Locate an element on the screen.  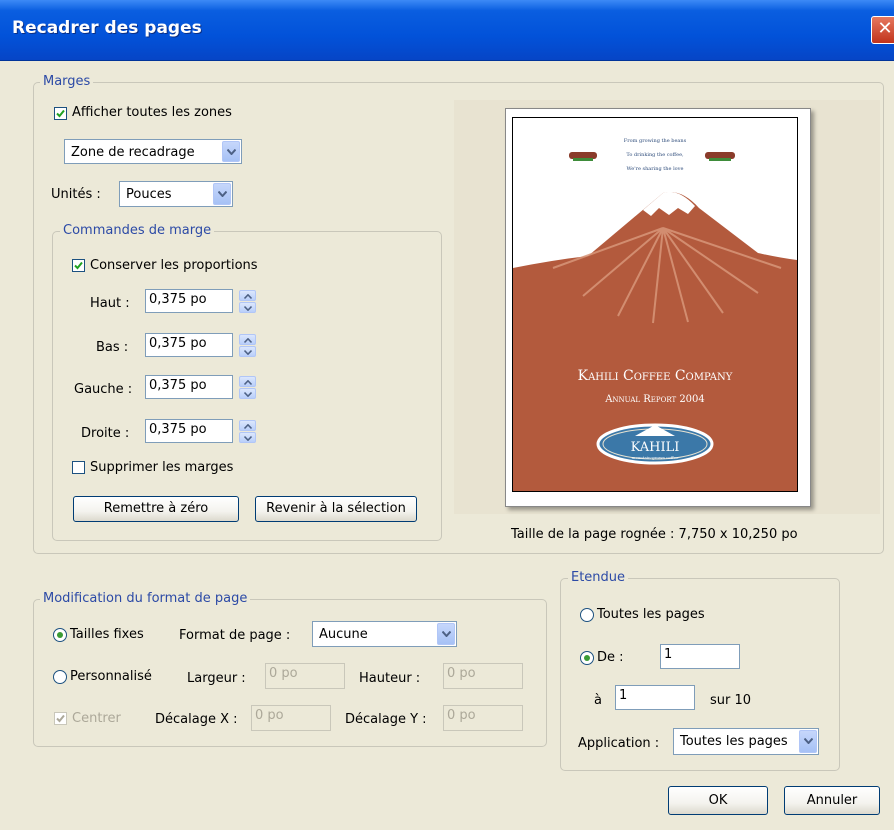
application-select-value: Toutes les pages is located at coordinates (734, 741).